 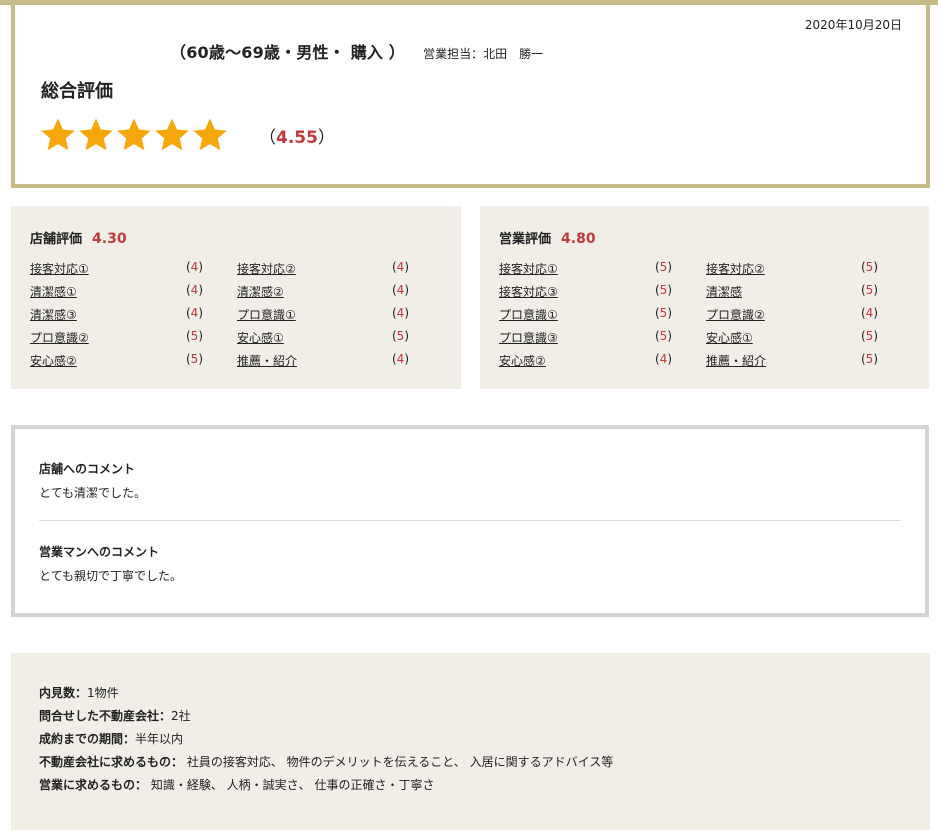 I want to click on overall-score-value: 4.55, so click(x=297, y=137).